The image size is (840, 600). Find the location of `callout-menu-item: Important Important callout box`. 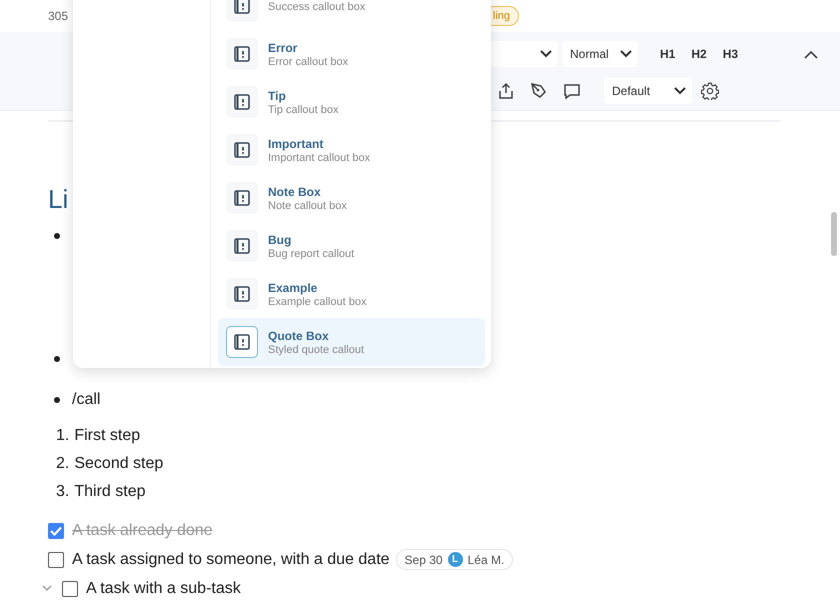

callout-menu-item: Important Important callout box is located at coordinates (351, 150).